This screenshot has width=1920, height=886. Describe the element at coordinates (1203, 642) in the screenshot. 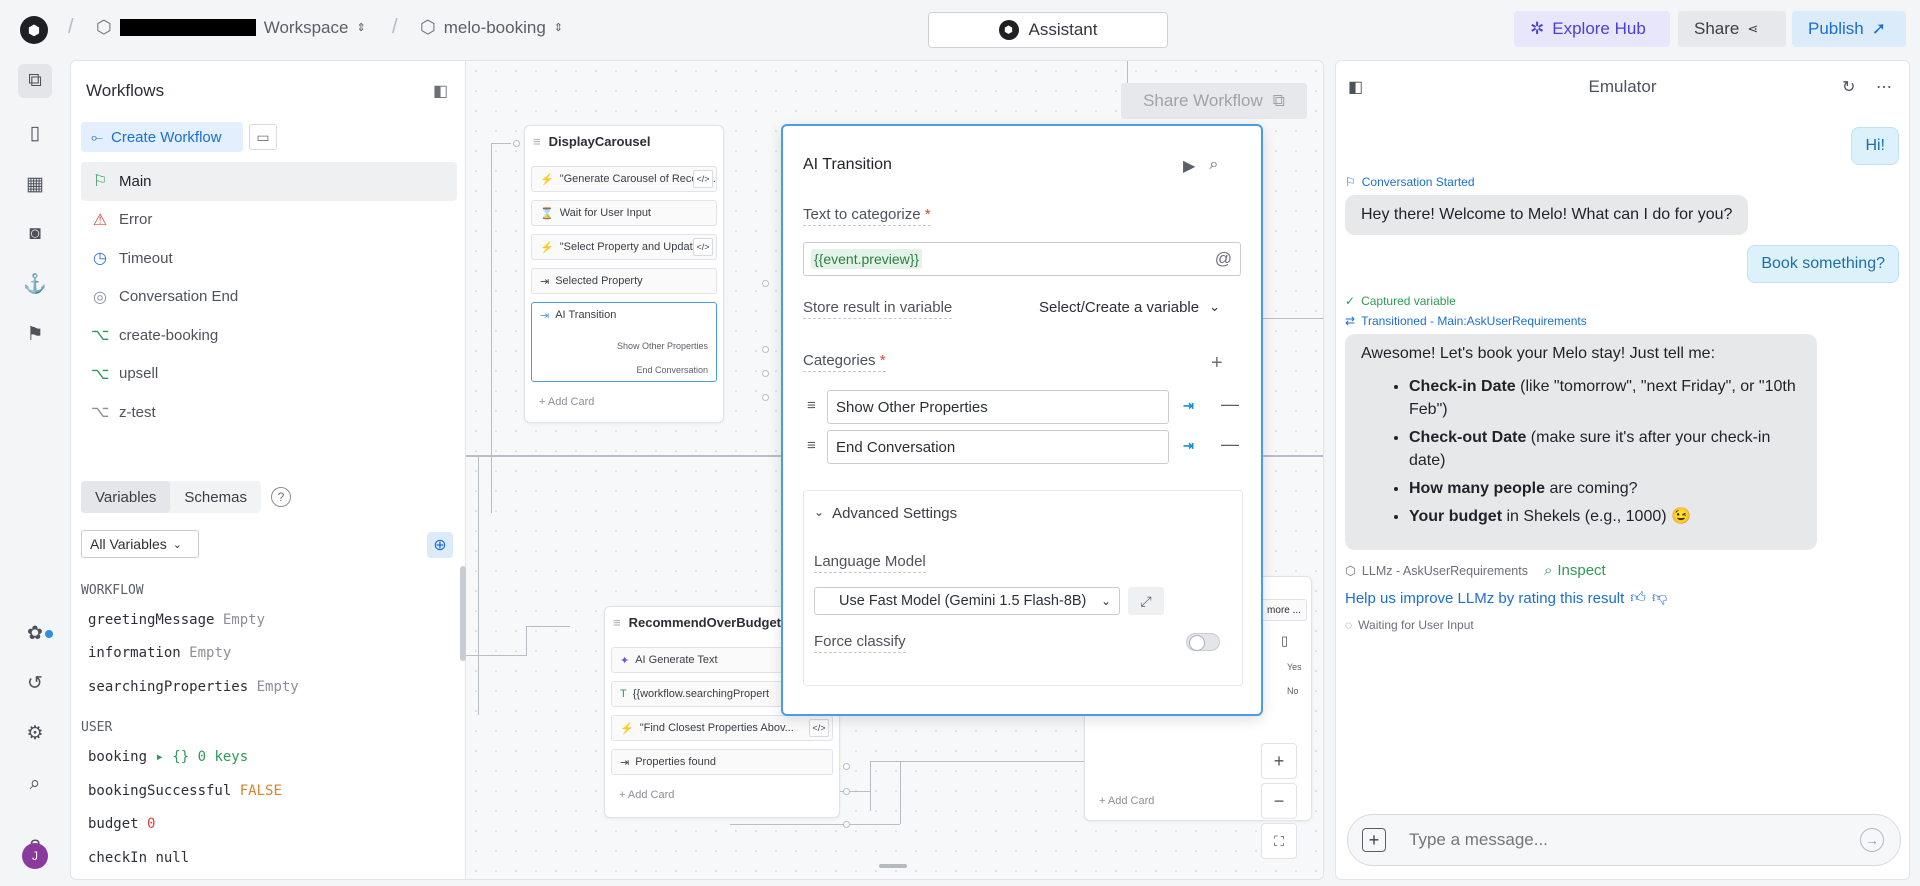

I see `force-classify-toggle` at that location.